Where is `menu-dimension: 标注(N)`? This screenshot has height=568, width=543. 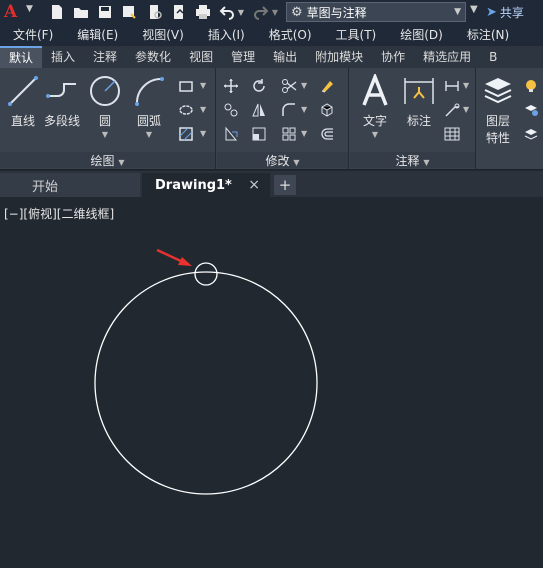 menu-dimension: 标注(N) is located at coordinates (487, 34).